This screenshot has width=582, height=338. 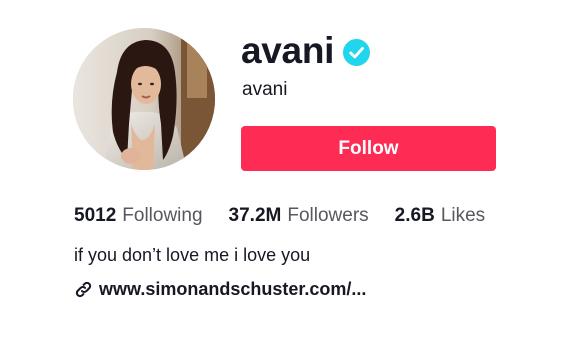 What do you see at coordinates (95, 215) in the screenshot?
I see `following-count: 5012` at bounding box center [95, 215].